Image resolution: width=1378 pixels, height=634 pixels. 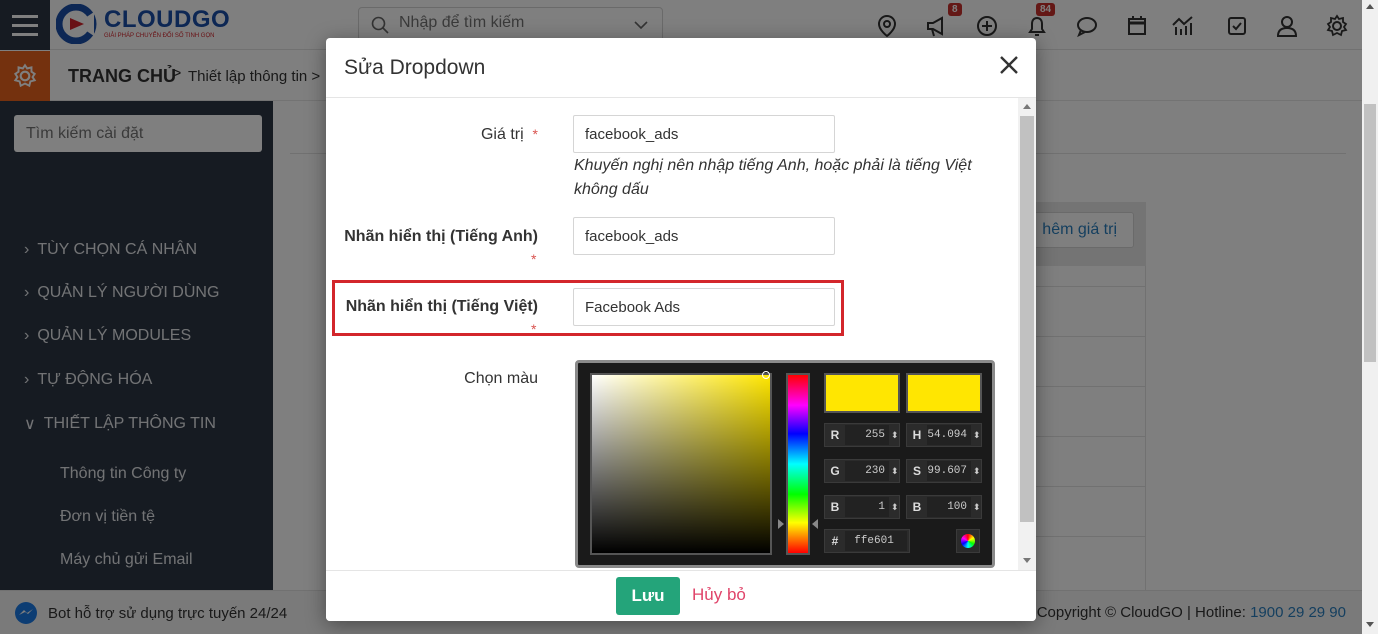 I want to click on modal-header: Sửa Dropdown, so click(x=681, y=68).